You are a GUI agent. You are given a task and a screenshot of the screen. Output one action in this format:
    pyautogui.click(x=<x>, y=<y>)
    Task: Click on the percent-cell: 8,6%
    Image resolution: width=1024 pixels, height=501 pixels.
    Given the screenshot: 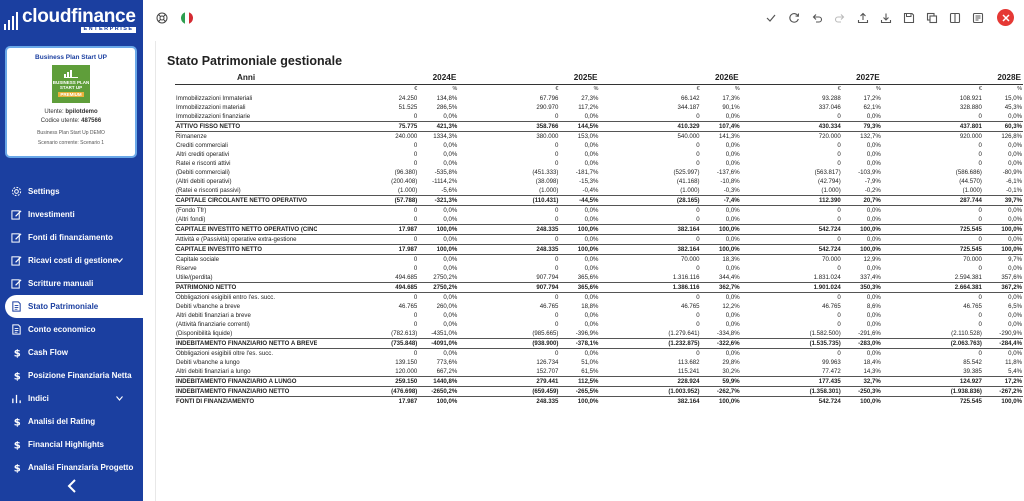 What is the action you would take?
    pyautogui.click(x=873, y=306)
    